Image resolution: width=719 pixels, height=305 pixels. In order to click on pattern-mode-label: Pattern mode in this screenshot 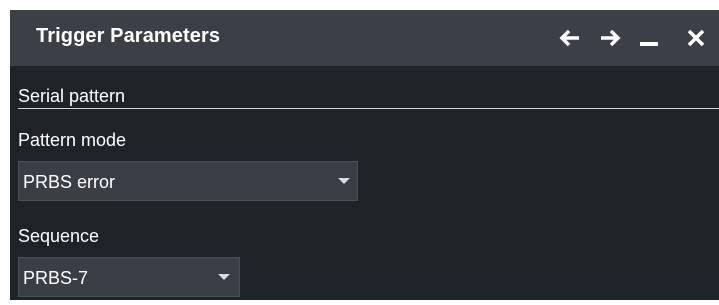, I will do `click(72, 140)`.